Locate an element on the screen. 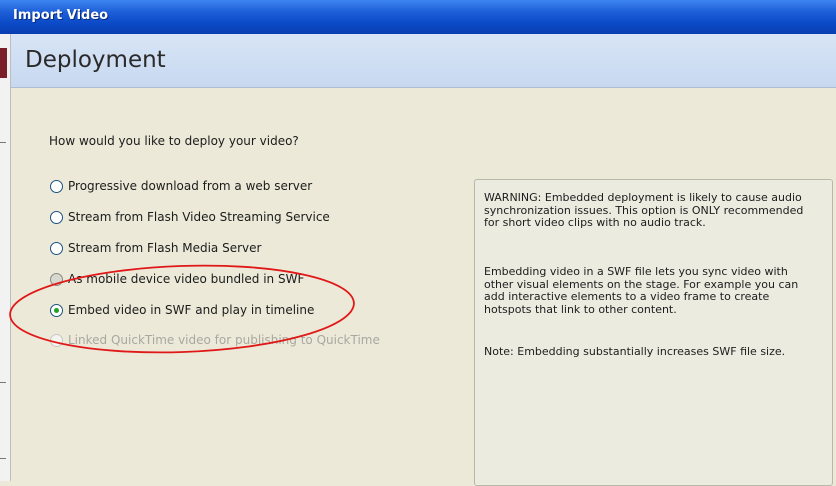 This screenshot has width=836, height=486. highlight-ellipse is located at coordinates (182, 309).